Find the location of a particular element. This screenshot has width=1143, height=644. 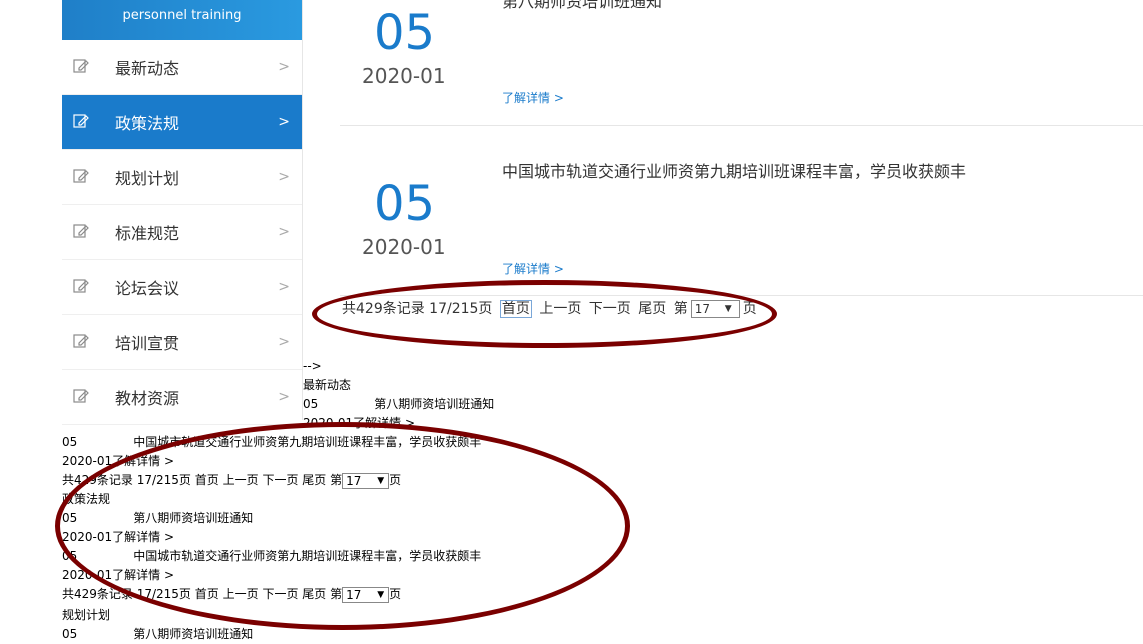

sidebar-item-label: 政策法规 is located at coordinates (147, 123).